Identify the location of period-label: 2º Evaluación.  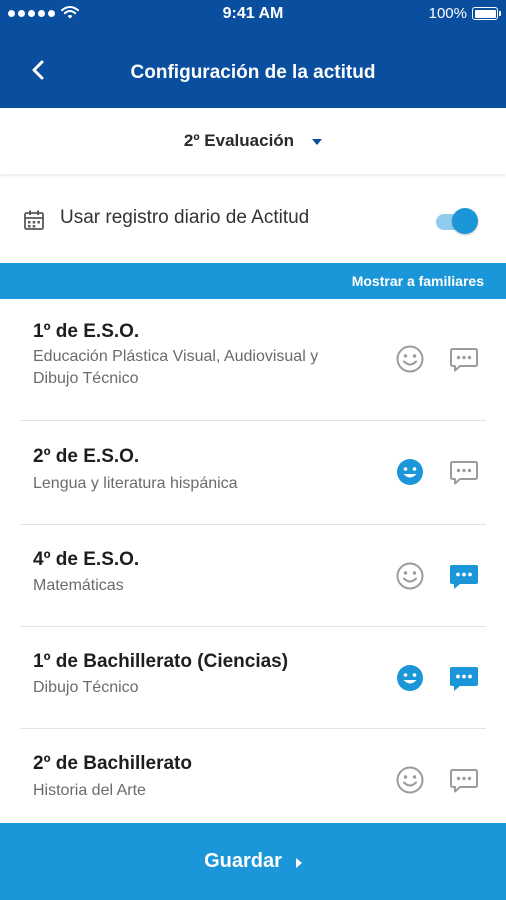
(239, 140).